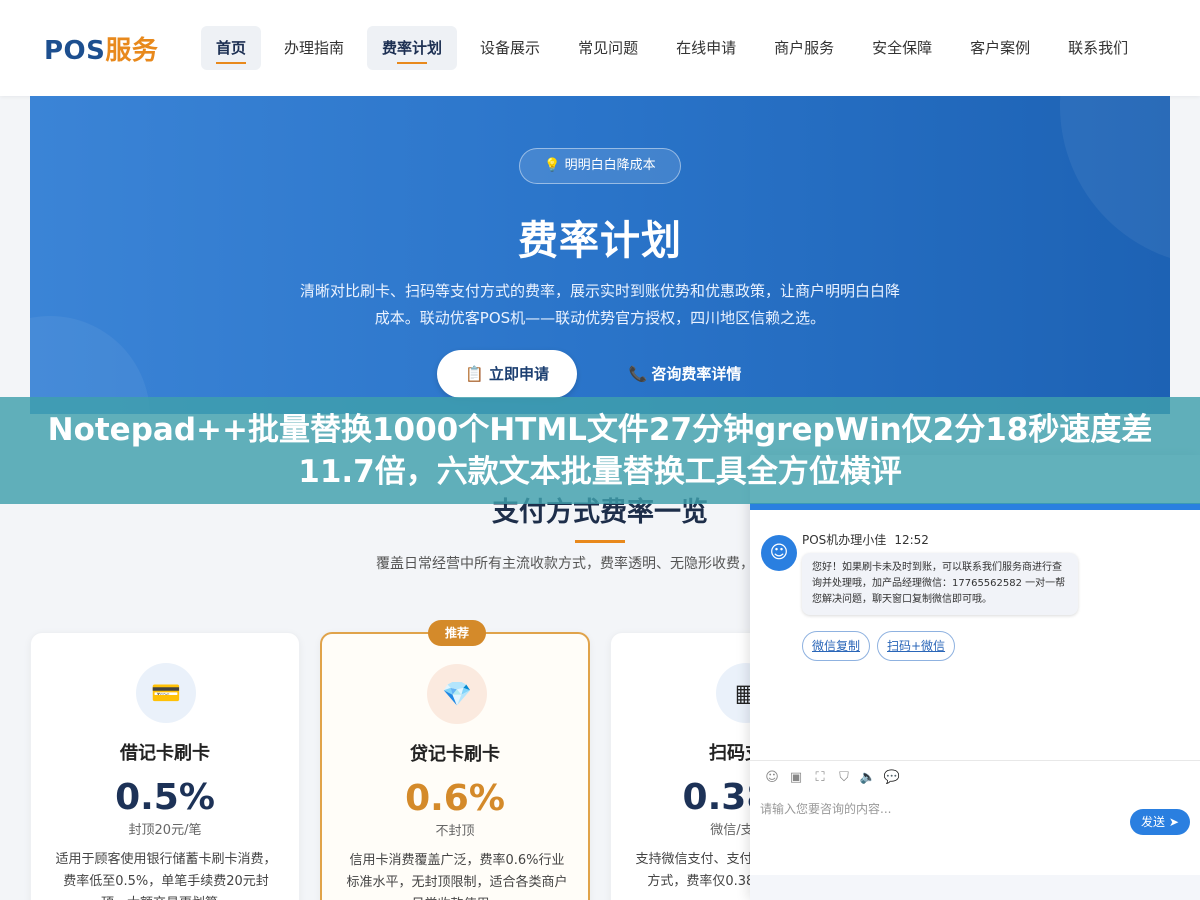  What do you see at coordinates (638, 374) in the screenshot?
I see `phone-icon: 📞` at bounding box center [638, 374].